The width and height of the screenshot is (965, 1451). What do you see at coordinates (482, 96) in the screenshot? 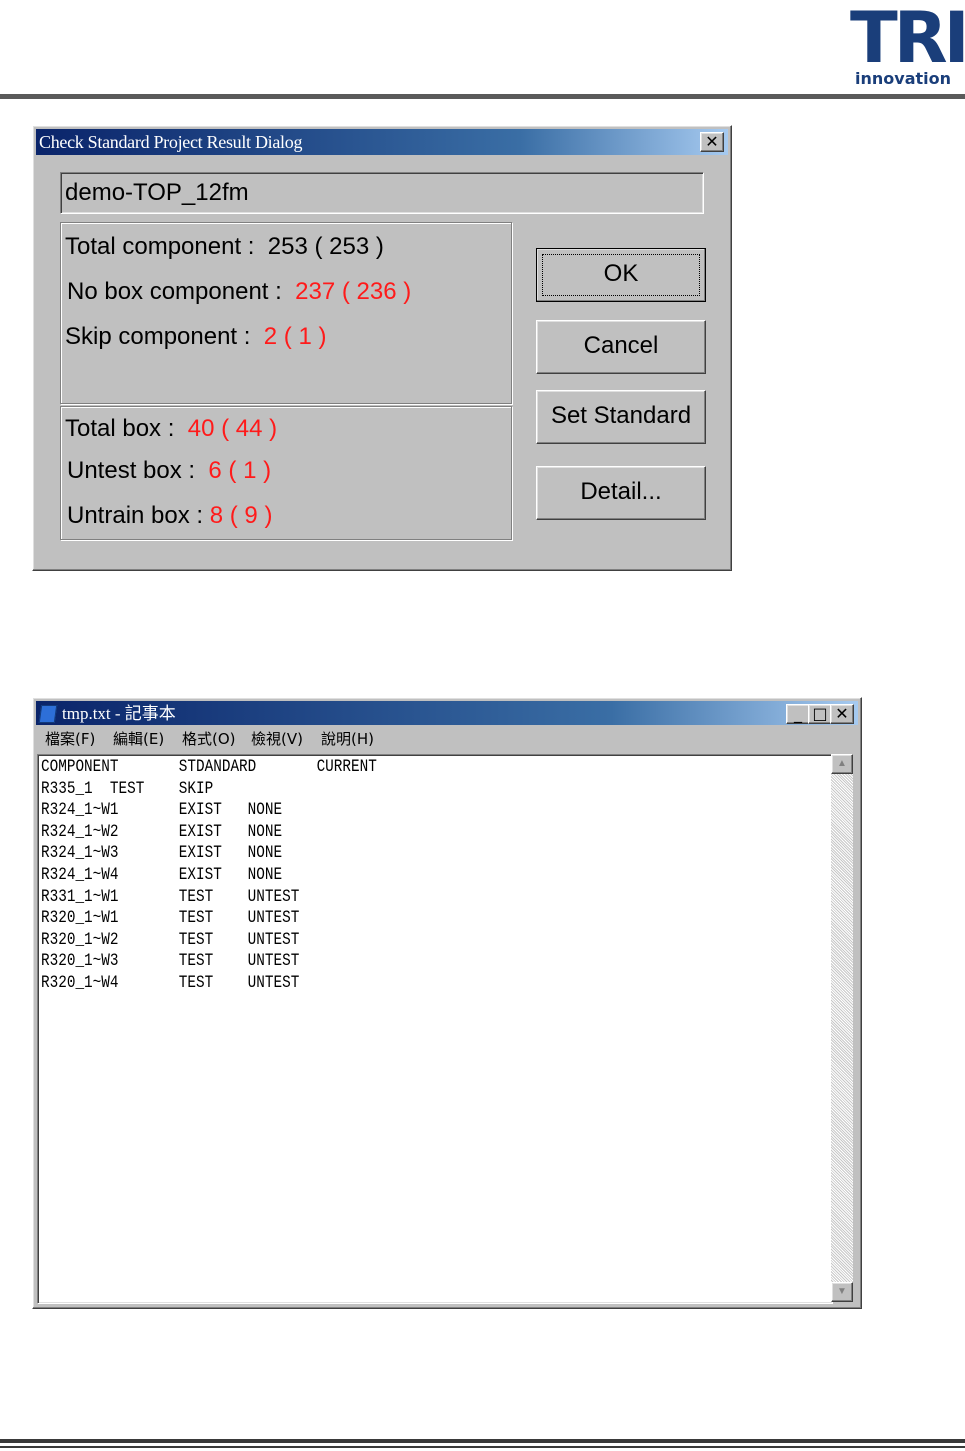
I see `header-divider` at bounding box center [482, 96].